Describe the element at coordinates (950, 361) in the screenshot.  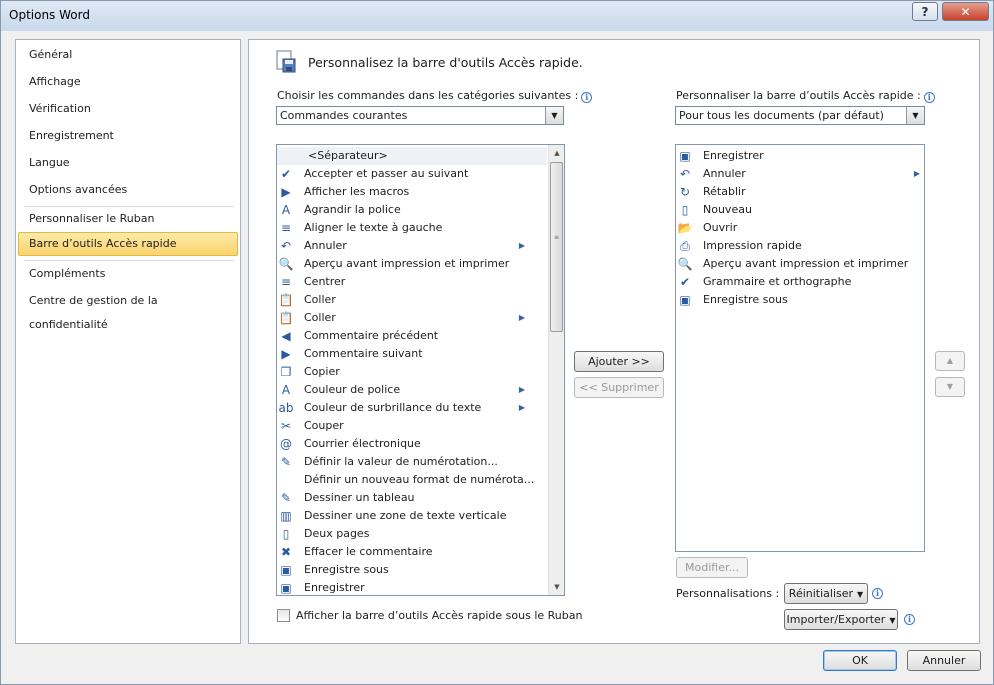
I see `move-up-button: ▲` at that location.